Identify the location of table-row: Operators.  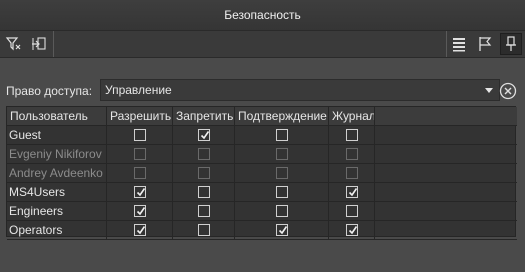
(262, 230).